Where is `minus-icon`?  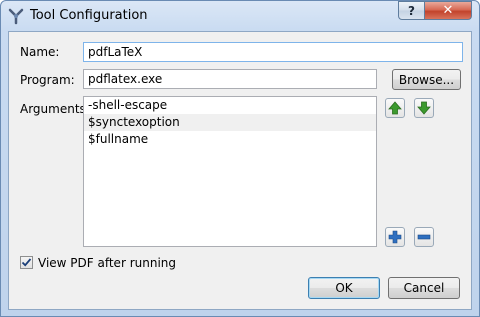 minus-icon is located at coordinates (424, 237).